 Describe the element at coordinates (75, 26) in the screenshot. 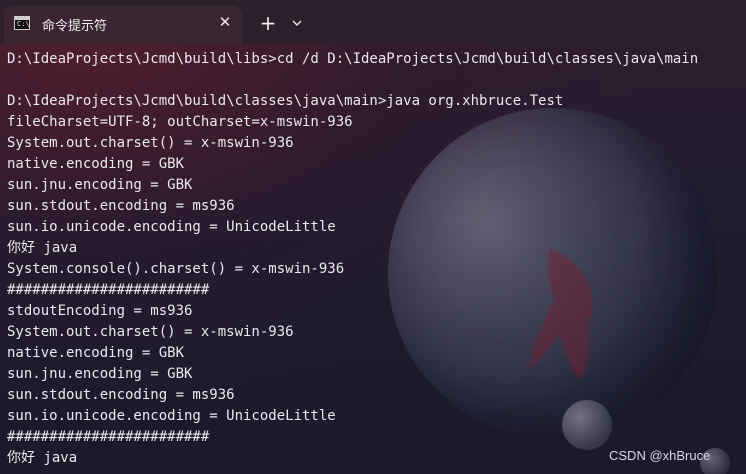

I see `tab-title: 命令提示符` at that location.